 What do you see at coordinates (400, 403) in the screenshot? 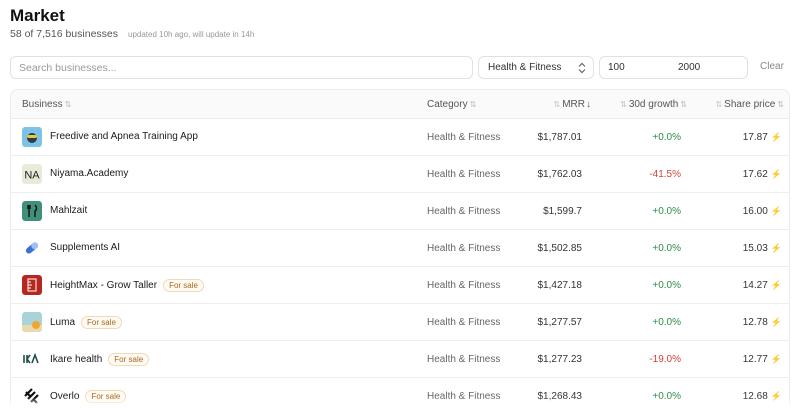
I see `bottom-fade` at bounding box center [400, 403].